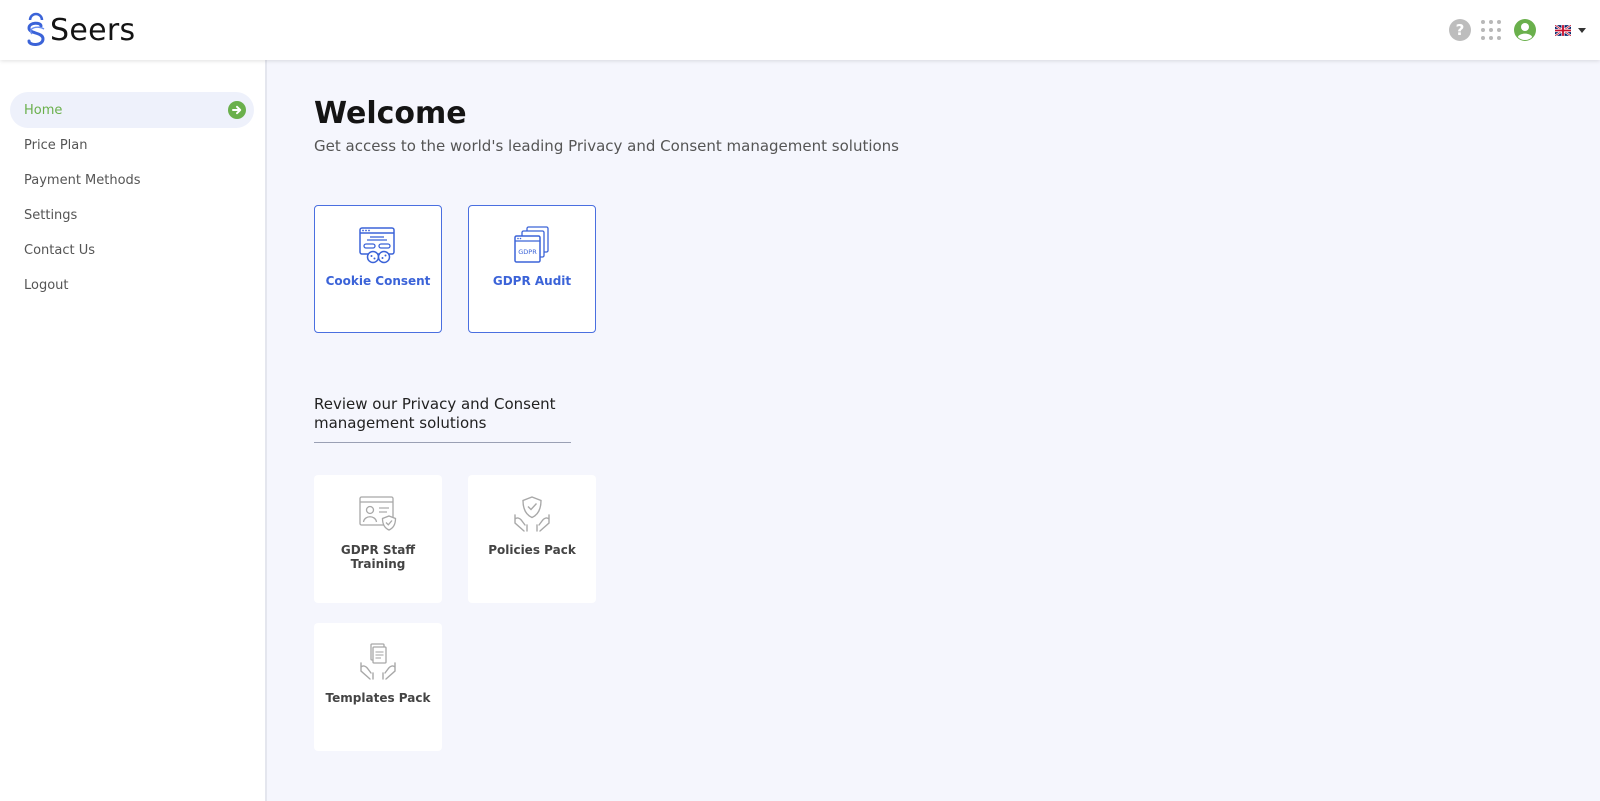 The width and height of the screenshot is (1600, 801). Describe the element at coordinates (532, 281) in the screenshot. I see `card-label: GDPR Audit` at that location.